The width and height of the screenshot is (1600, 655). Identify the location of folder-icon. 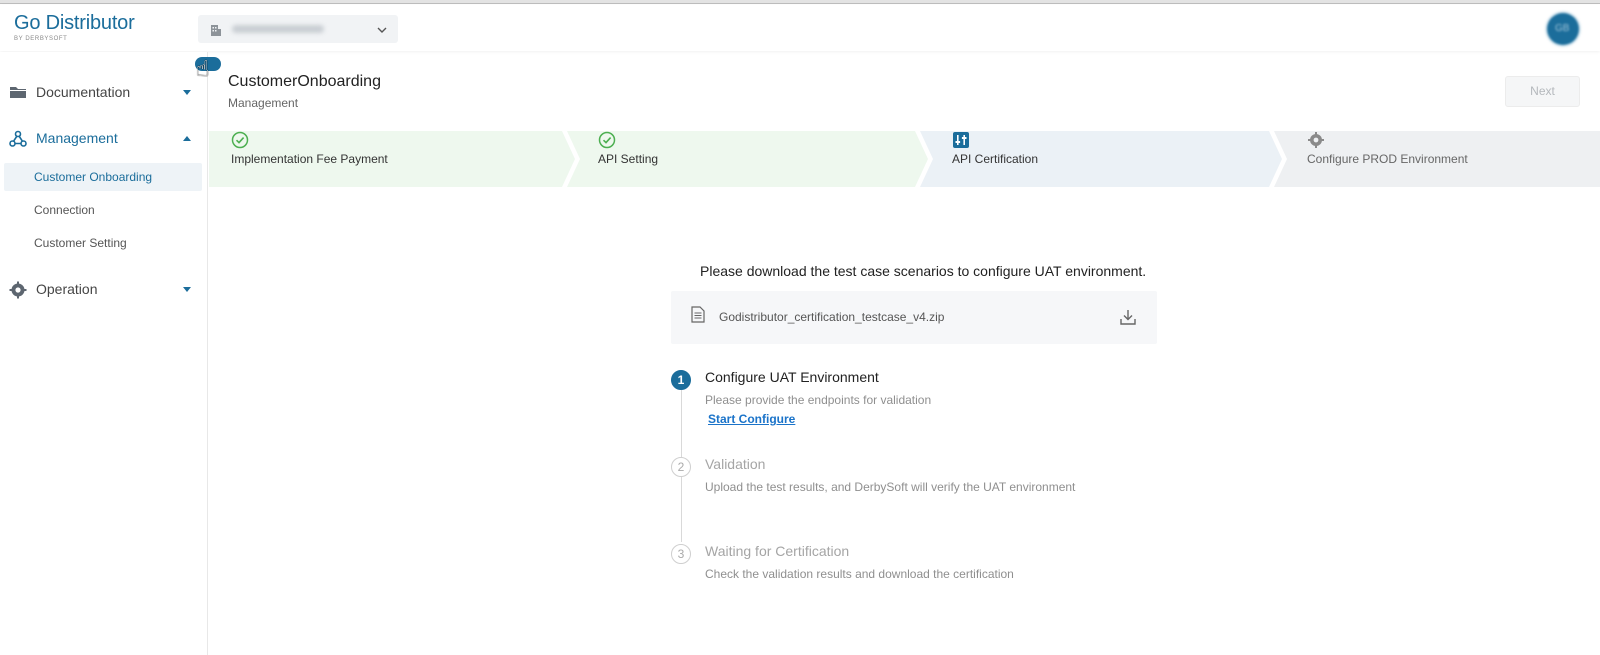
(18, 94).